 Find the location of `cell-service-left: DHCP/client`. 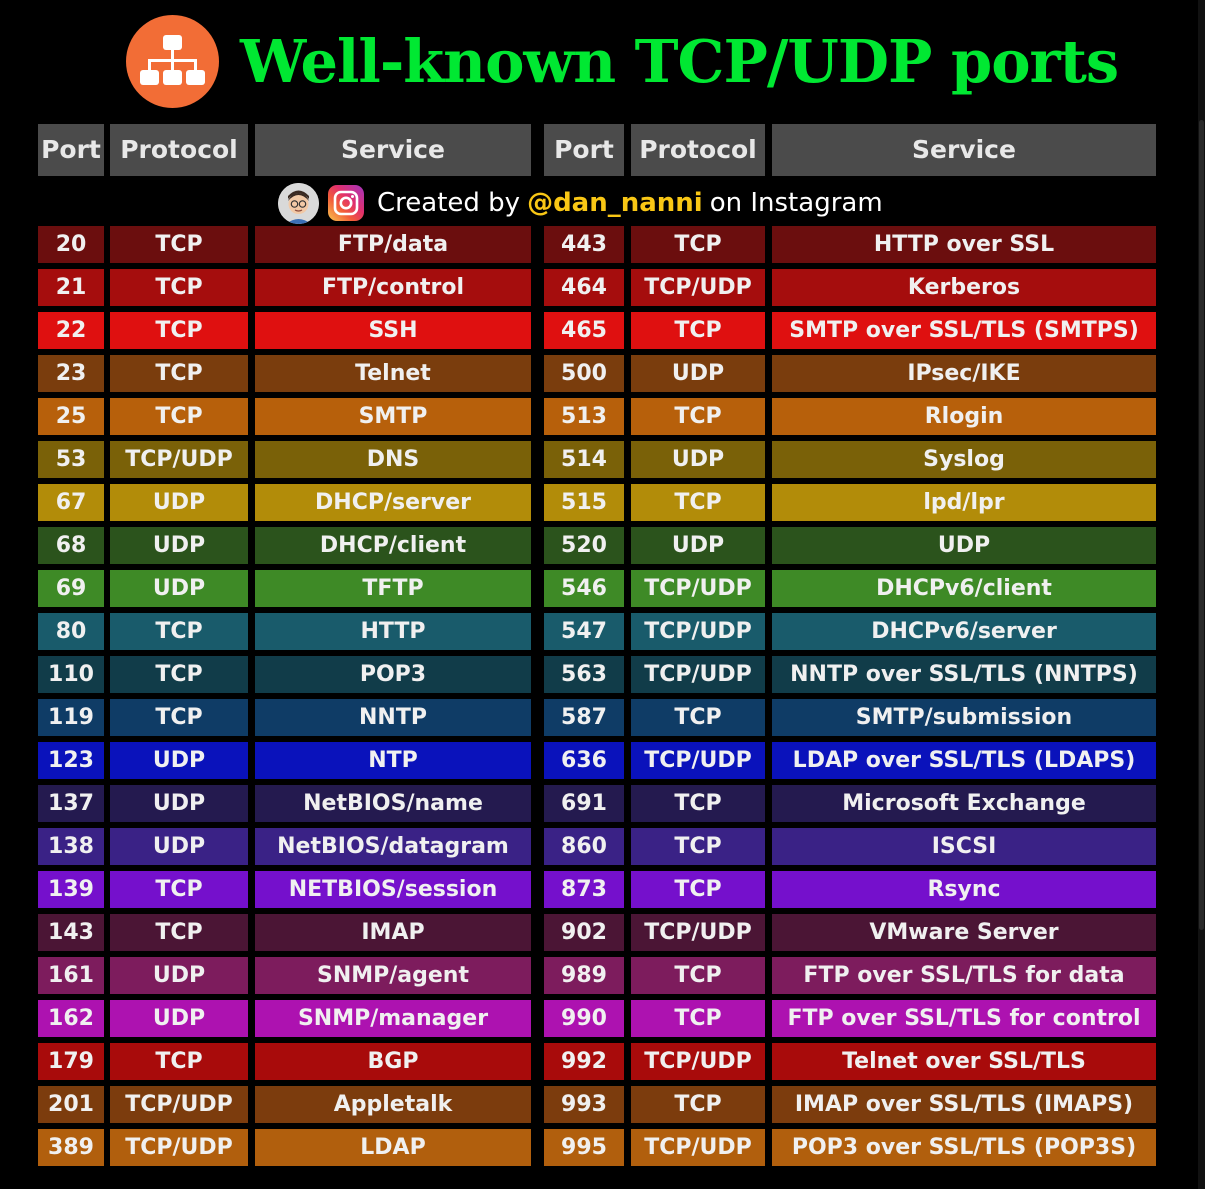

cell-service-left: DHCP/client is located at coordinates (393, 545).